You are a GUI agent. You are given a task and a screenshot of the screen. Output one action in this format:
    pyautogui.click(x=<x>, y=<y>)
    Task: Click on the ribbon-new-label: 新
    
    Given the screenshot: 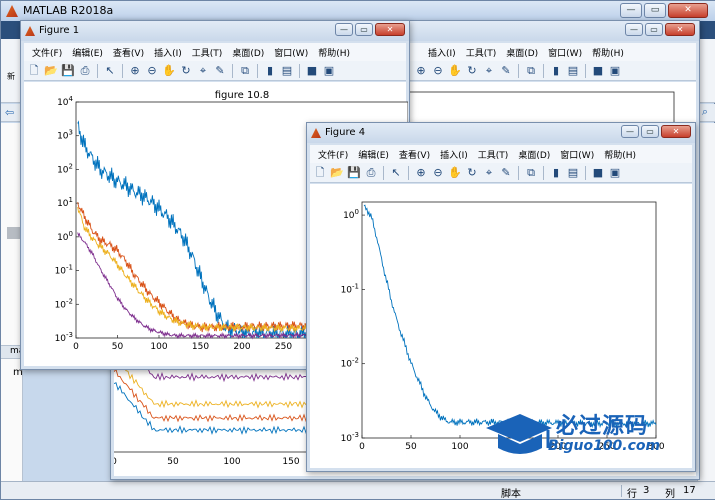 What is the action you would take?
    pyautogui.click(x=11, y=76)
    